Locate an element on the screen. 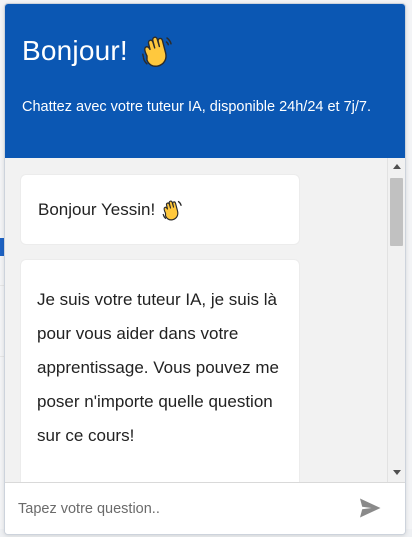  question-input is located at coordinates (178, 509).